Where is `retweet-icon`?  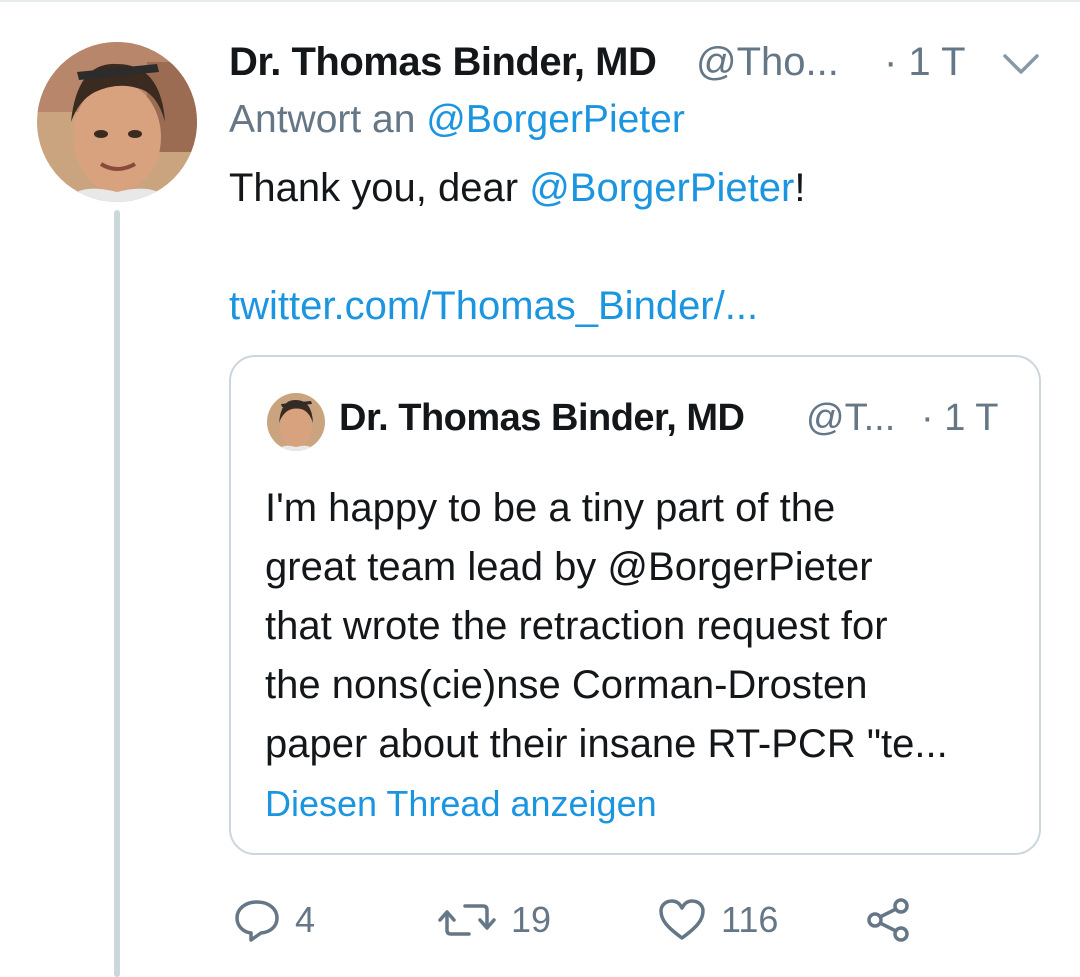
retweet-icon is located at coordinates (467, 920).